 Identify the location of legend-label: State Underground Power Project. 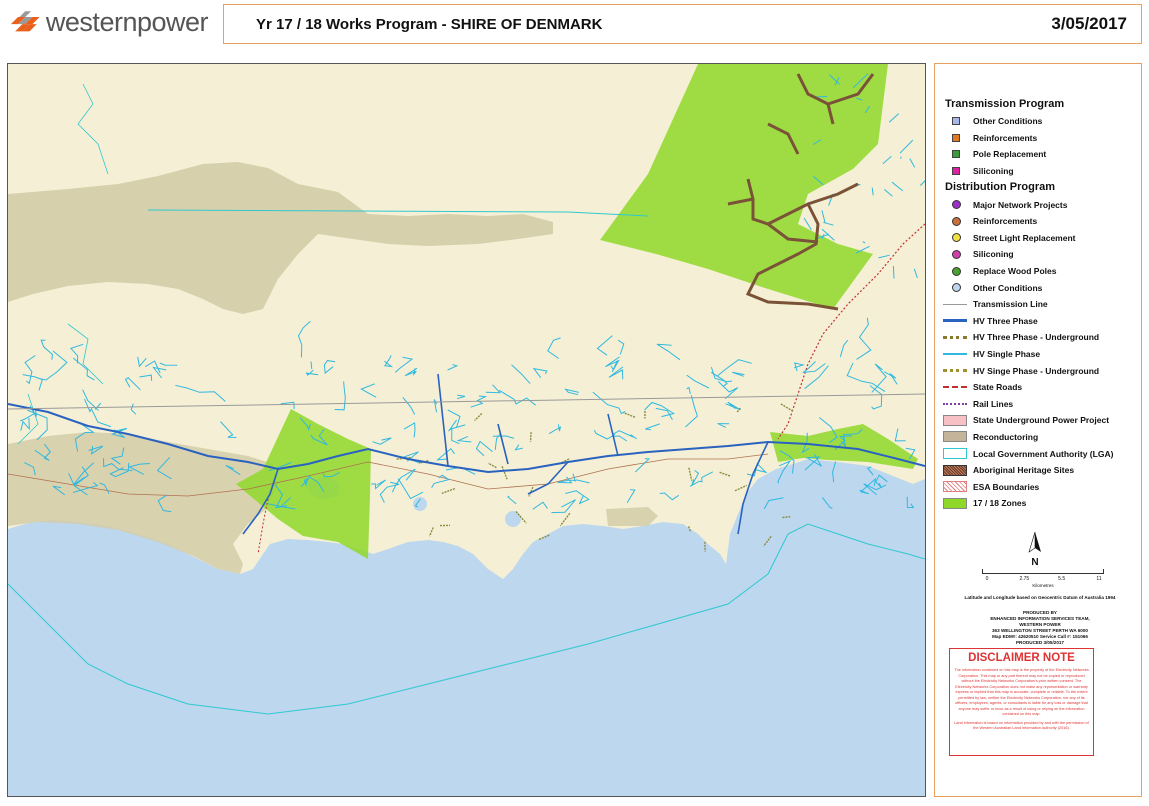
(1041, 420).